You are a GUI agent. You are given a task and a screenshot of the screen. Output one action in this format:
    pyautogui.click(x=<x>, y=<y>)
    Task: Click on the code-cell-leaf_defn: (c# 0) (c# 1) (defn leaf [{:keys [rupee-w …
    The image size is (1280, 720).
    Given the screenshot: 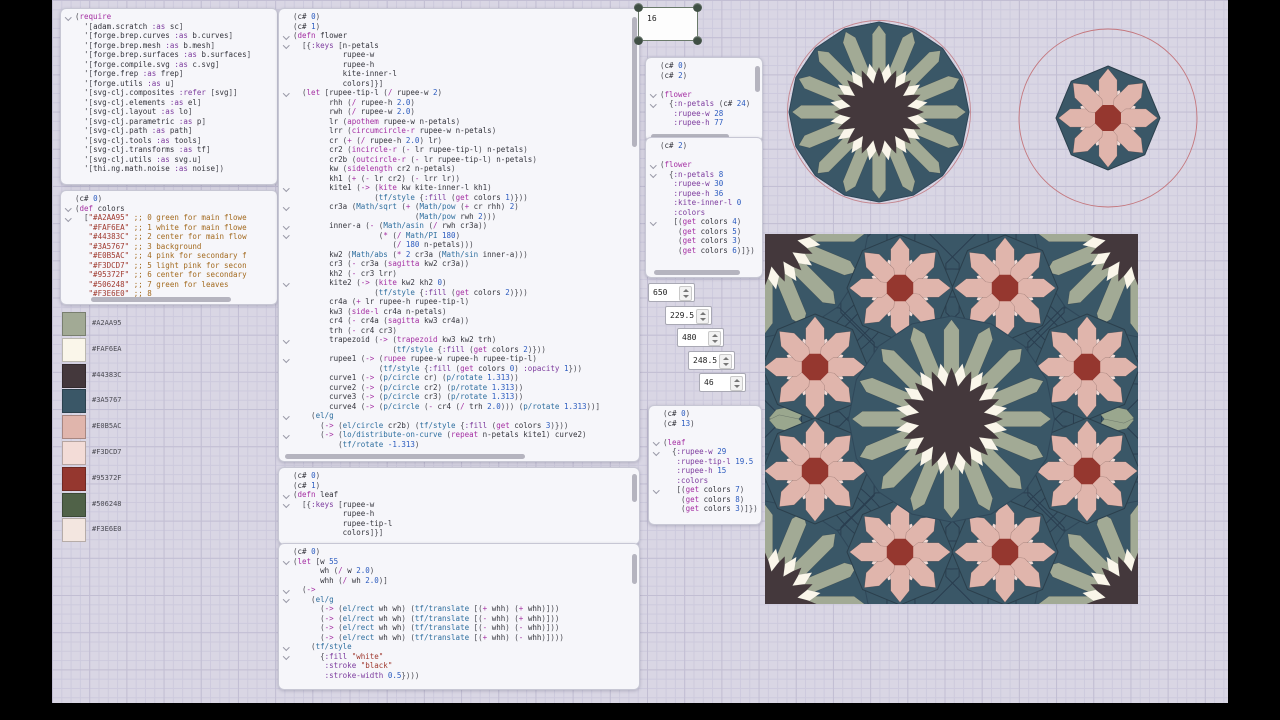 What is the action you would take?
    pyautogui.click(x=459, y=506)
    